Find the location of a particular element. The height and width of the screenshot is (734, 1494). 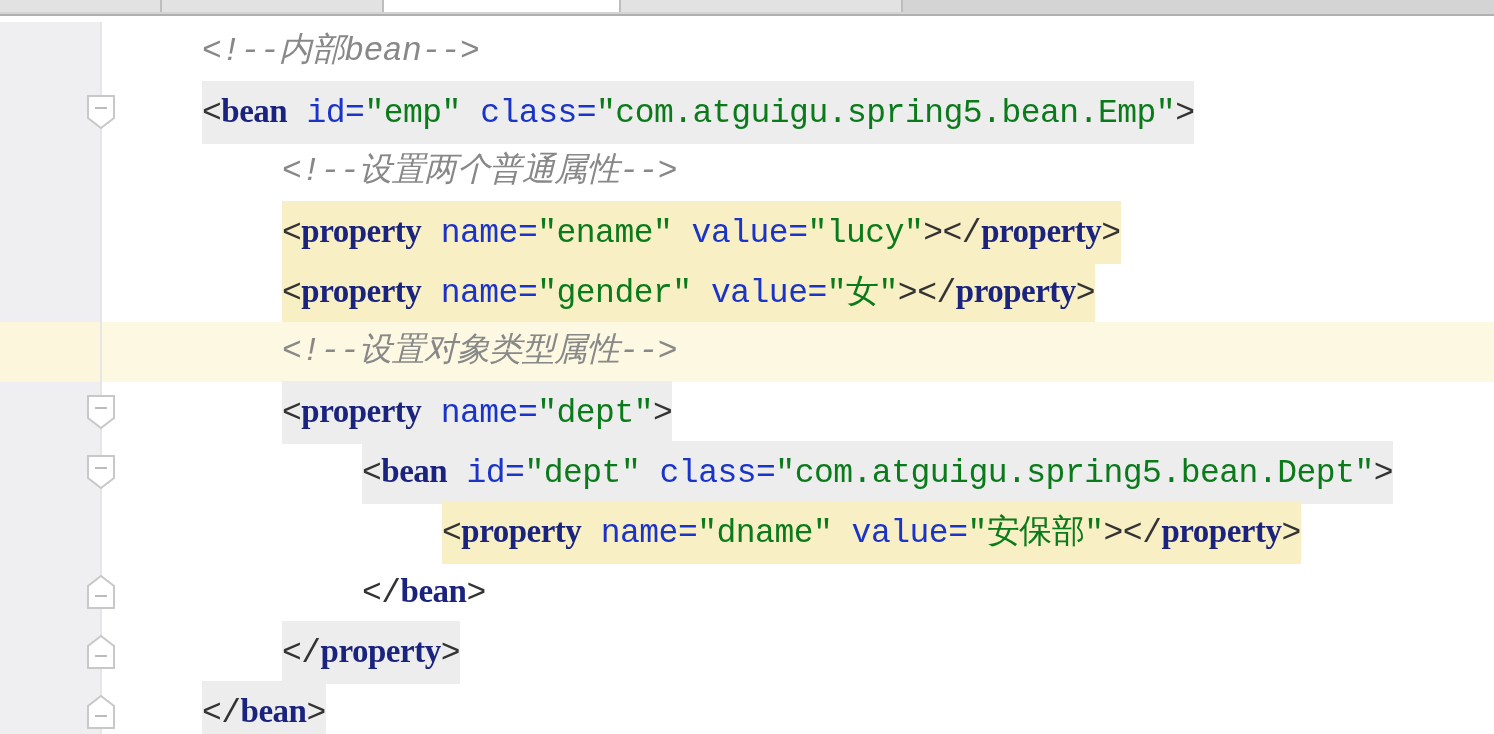

code-comment: <!--设置两个普通属性--> is located at coordinates (480, 171).